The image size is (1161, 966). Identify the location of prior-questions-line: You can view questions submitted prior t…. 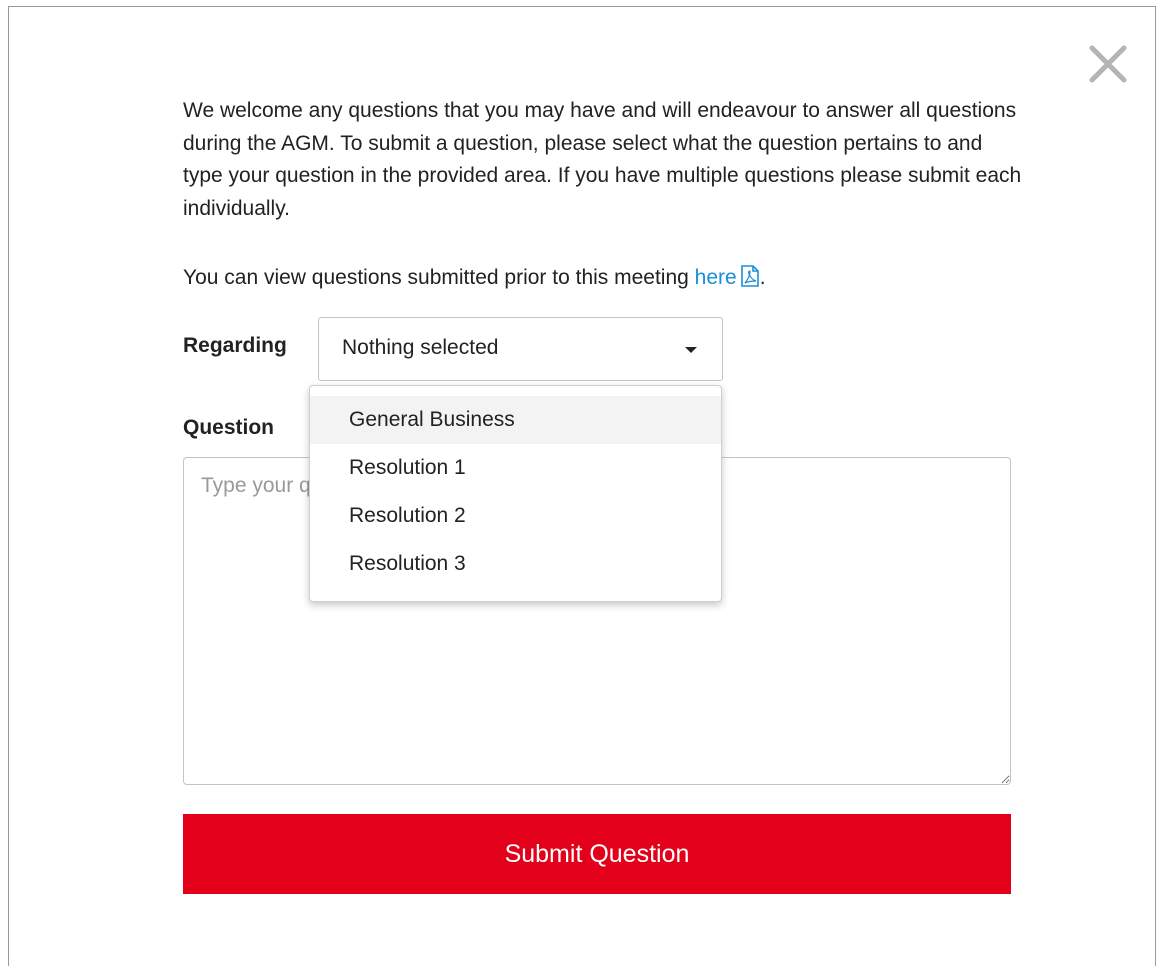
(474, 277).